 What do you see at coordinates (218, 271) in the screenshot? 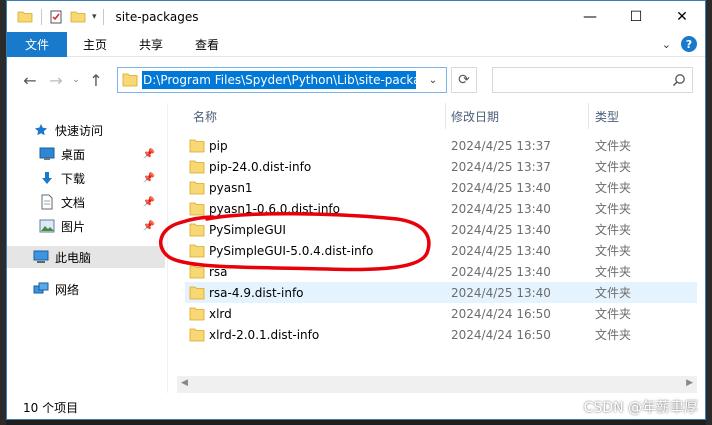
I see `file-name: rsa` at bounding box center [218, 271].